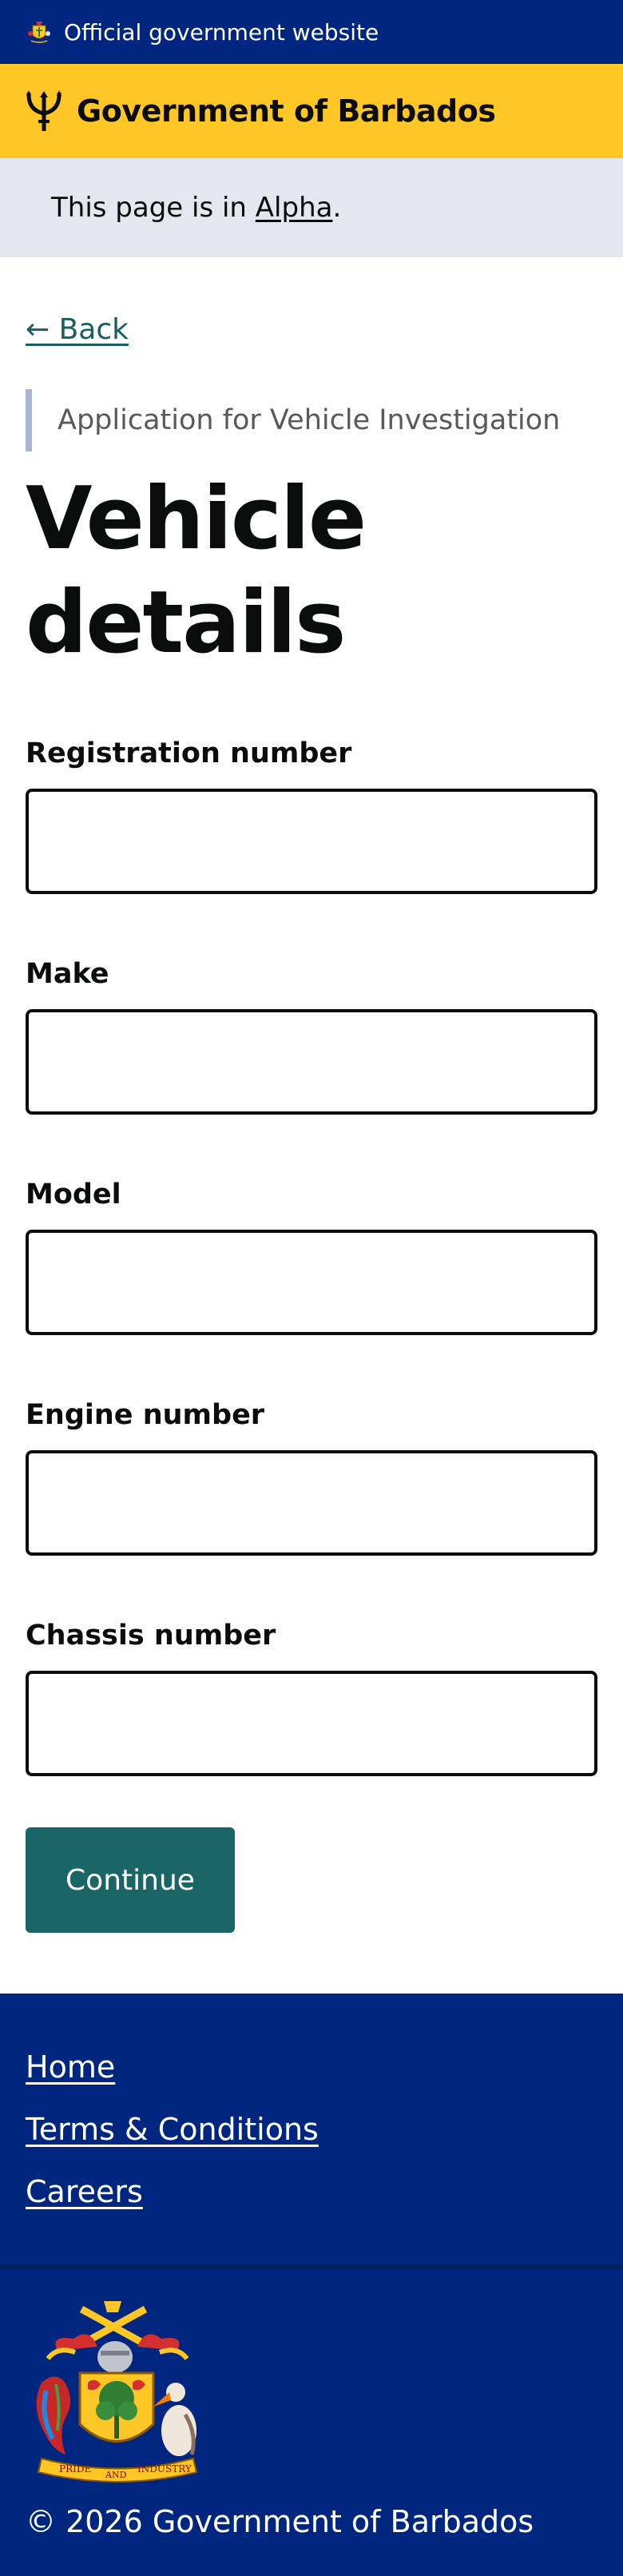 The height and width of the screenshot is (2576, 623). Describe the element at coordinates (286, 111) in the screenshot. I see `site-title: Government of Barbados` at that location.